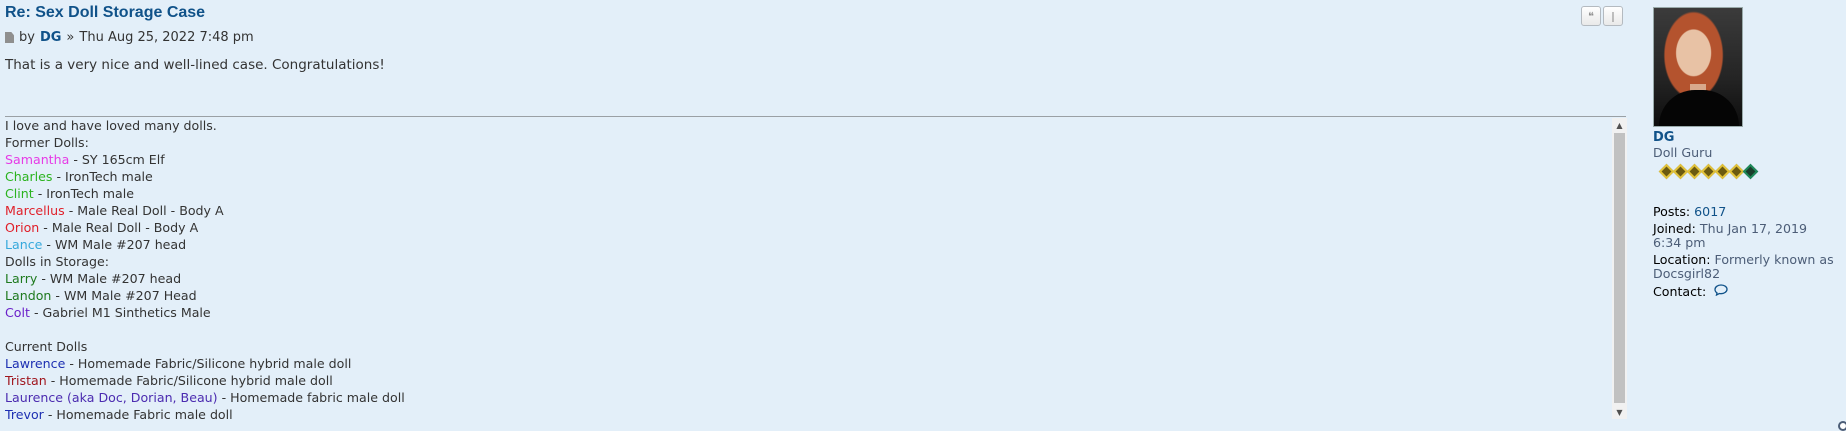 This screenshot has height=431, width=1846. What do you see at coordinates (1619, 125) in the screenshot?
I see `scroll-up-arrow-icon: ▲` at bounding box center [1619, 125].